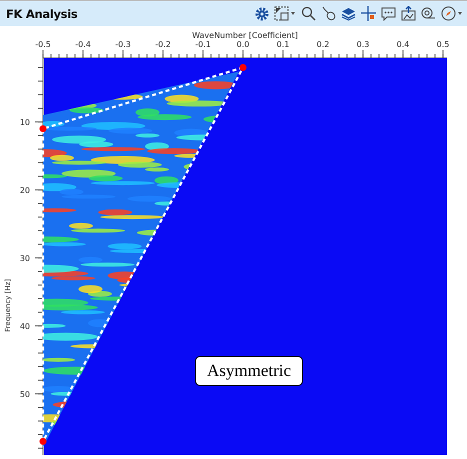 This screenshot has height=459, width=467. What do you see at coordinates (42, 13) in the screenshot?
I see `window-title: FK Analysis` at bounding box center [42, 13].